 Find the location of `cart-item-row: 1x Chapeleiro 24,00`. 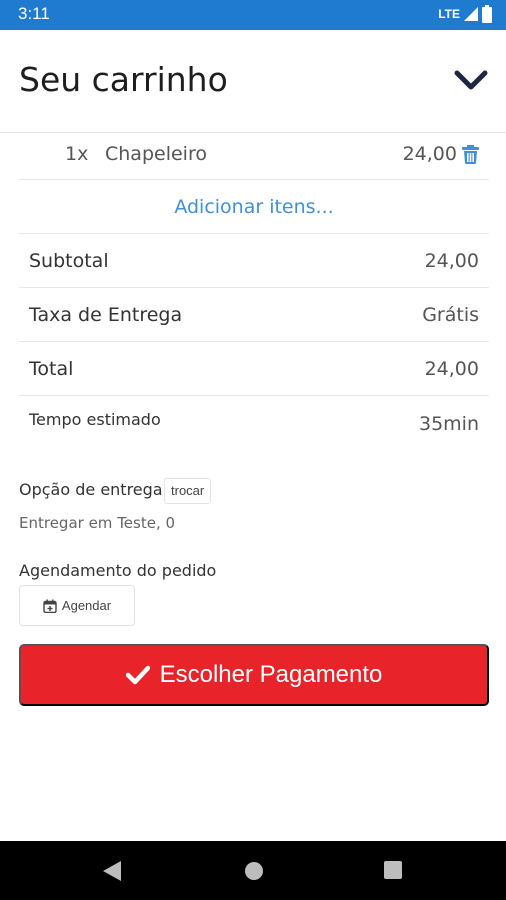

cart-item-row: 1x Chapeleiro 24,00 is located at coordinates (254, 156).